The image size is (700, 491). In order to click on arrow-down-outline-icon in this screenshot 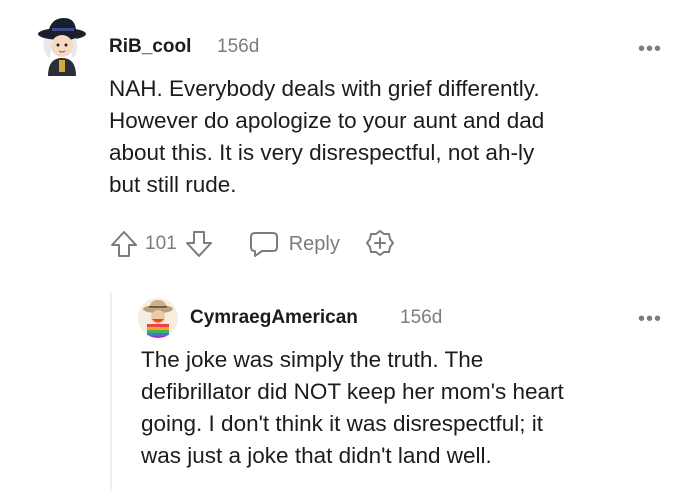, I will do `click(198, 244)`.